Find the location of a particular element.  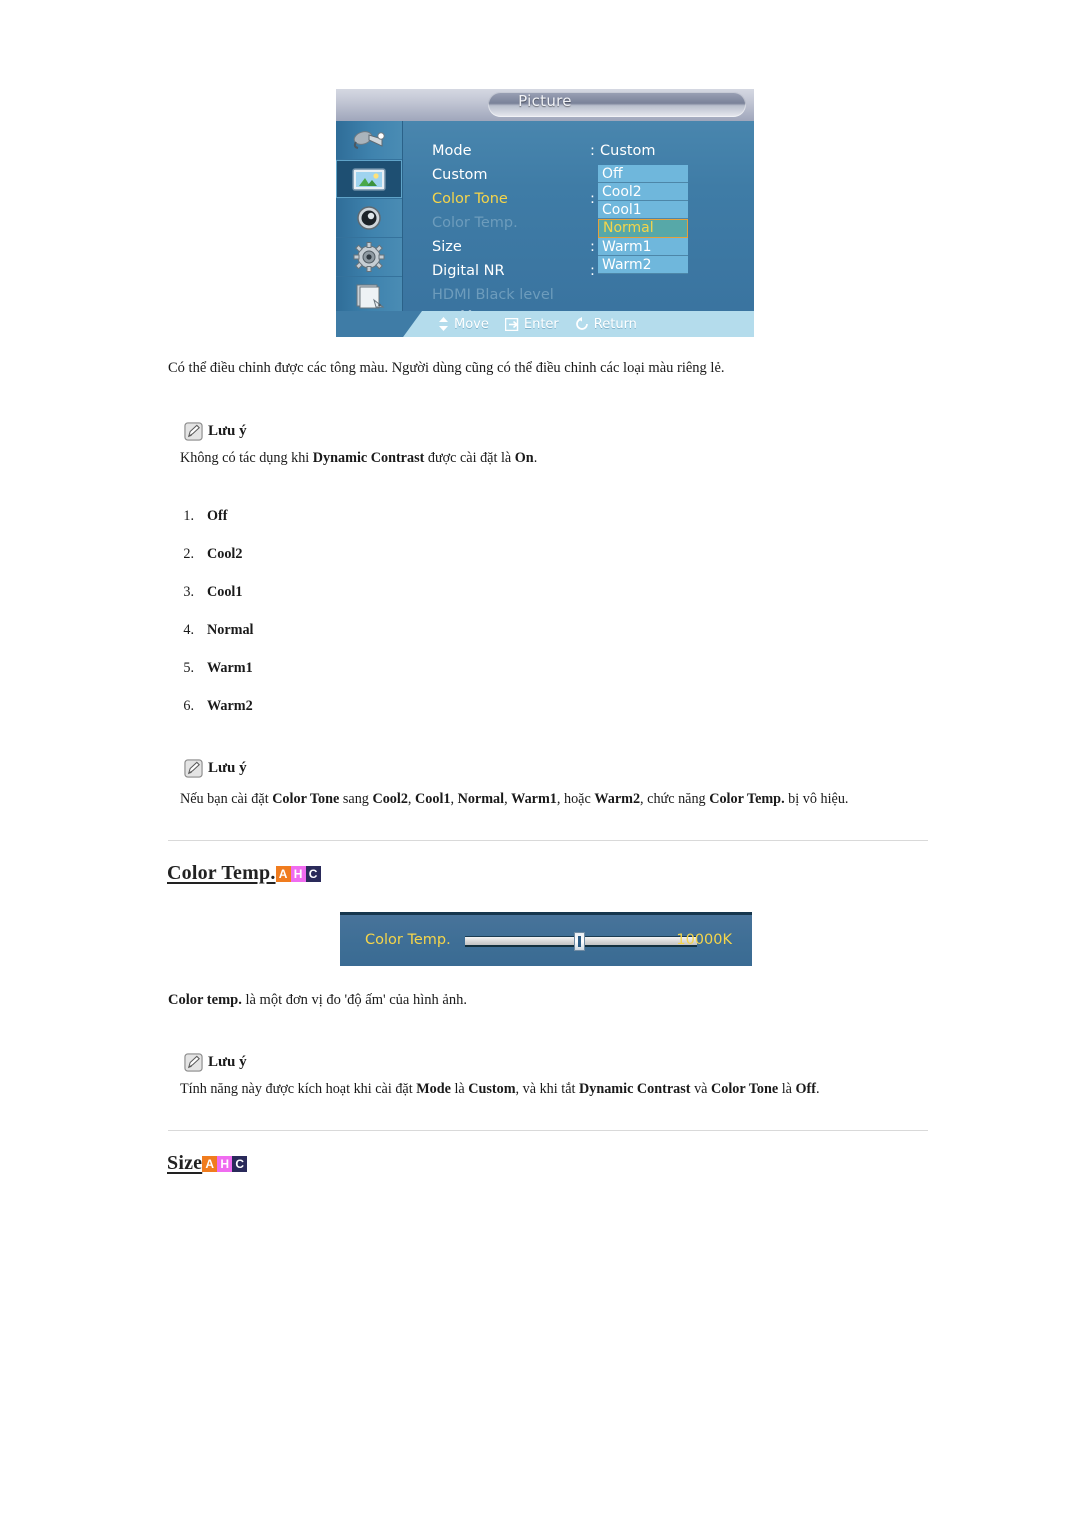

osd-row-size: Size is located at coordinates (447, 247).